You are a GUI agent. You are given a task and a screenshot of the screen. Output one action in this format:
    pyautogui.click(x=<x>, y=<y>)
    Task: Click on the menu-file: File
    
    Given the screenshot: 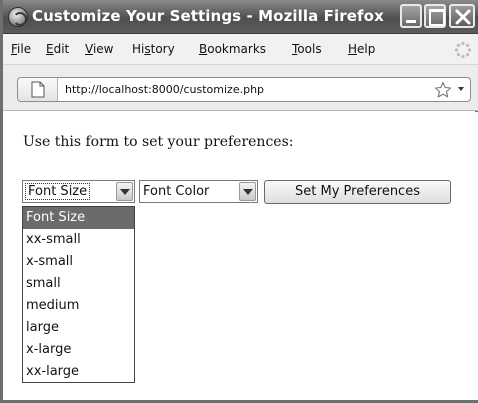 What is the action you would take?
    pyautogui.click(x=21, y=49)
    